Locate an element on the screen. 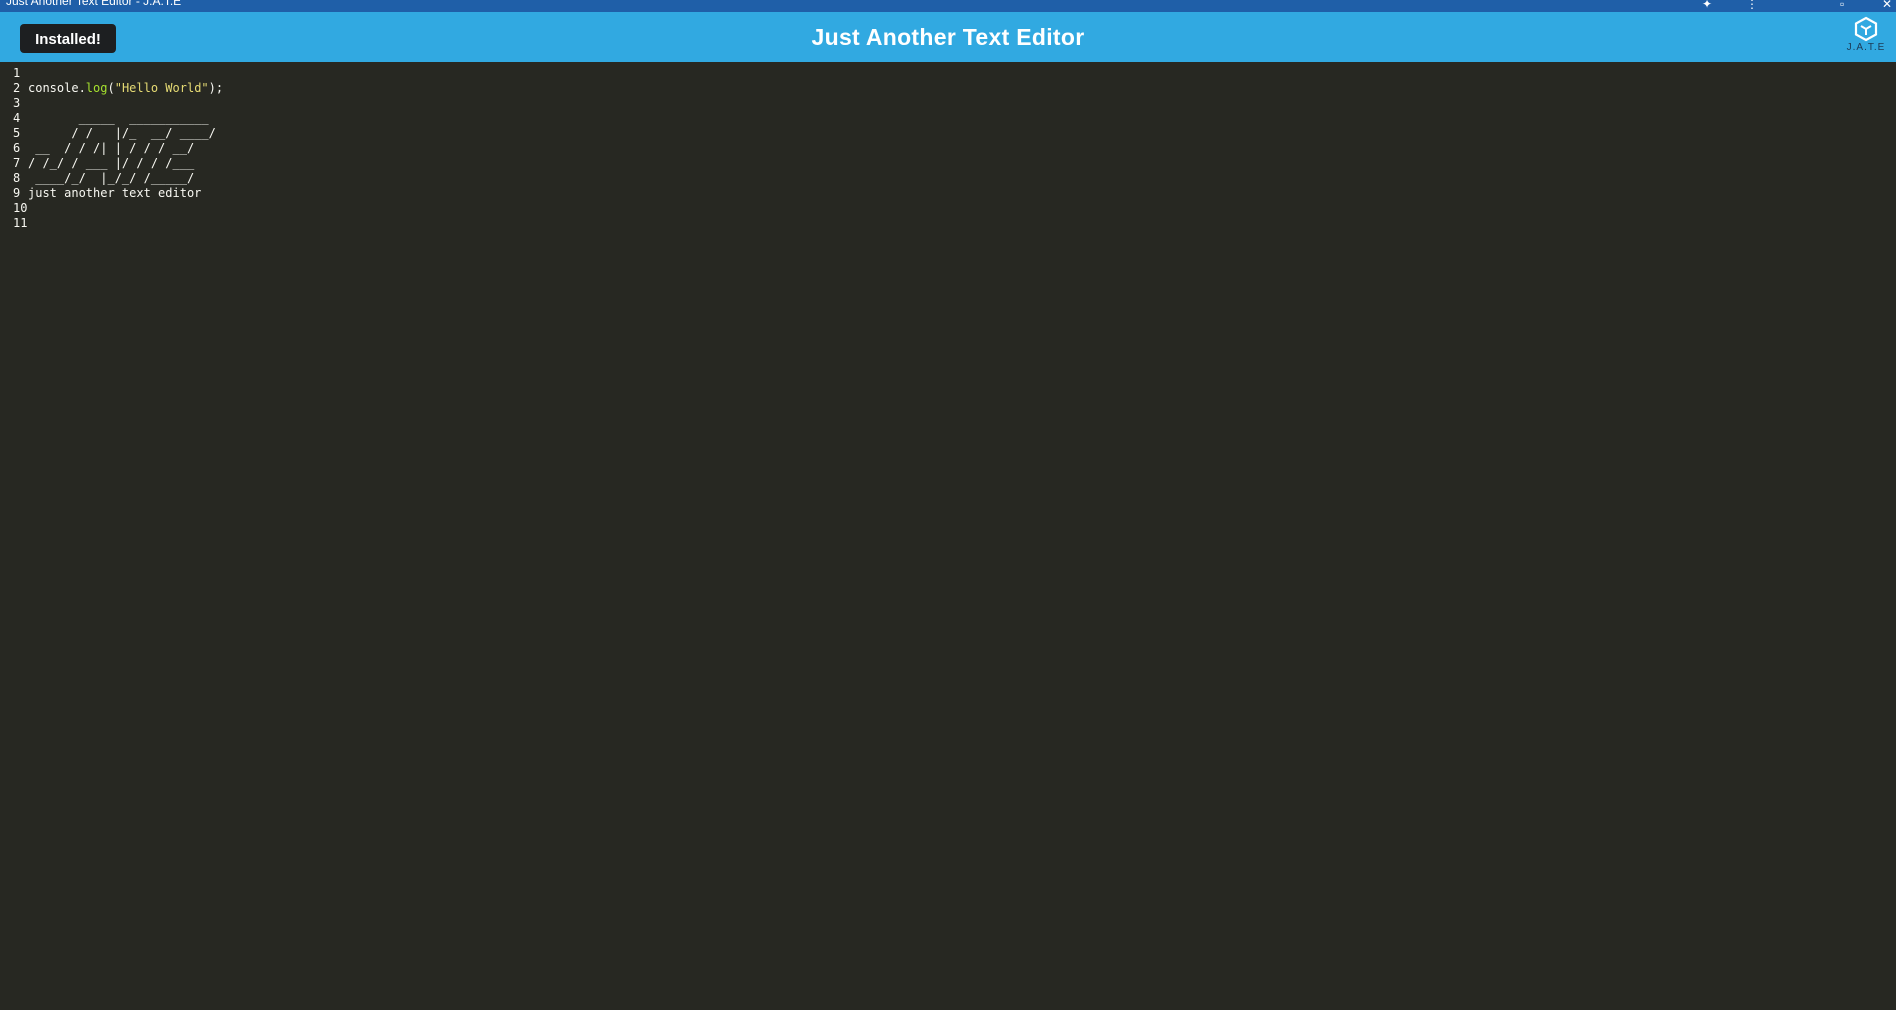 The image size is (1896, 1010). editor-line: 5 / / |/_ __/ ____/ is located at coordinates (948, 133).